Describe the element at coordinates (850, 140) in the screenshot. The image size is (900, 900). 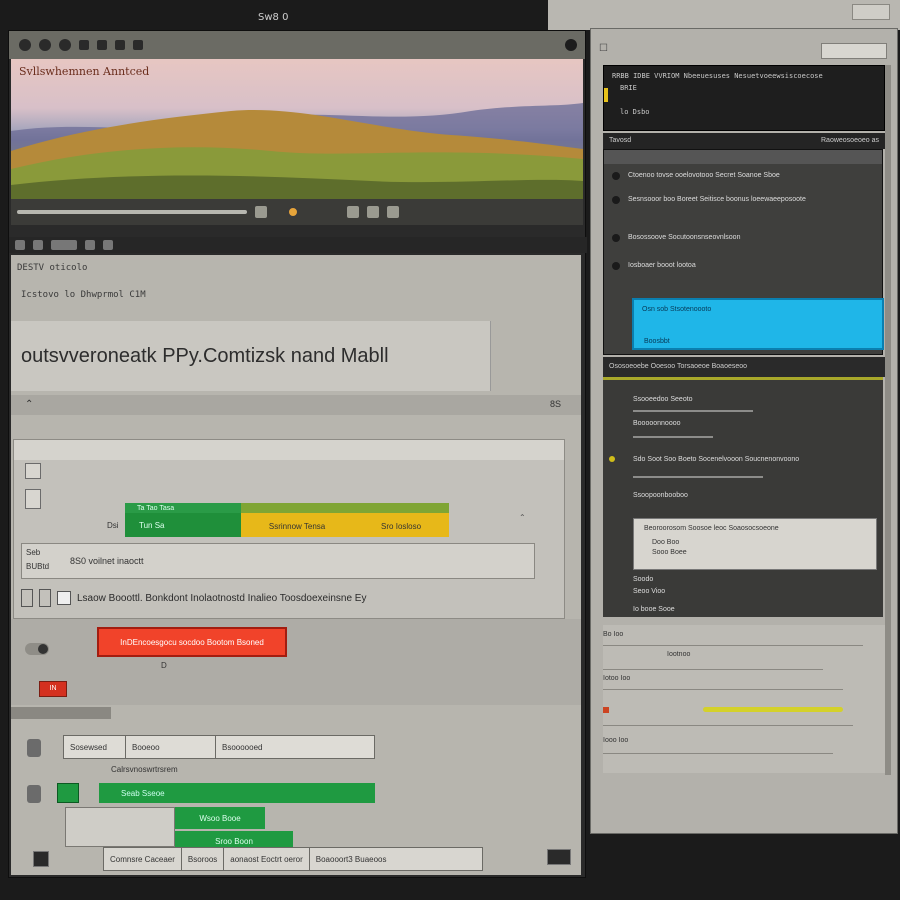
I see `section-header-right: Raoweosoeoeo as` at that location.